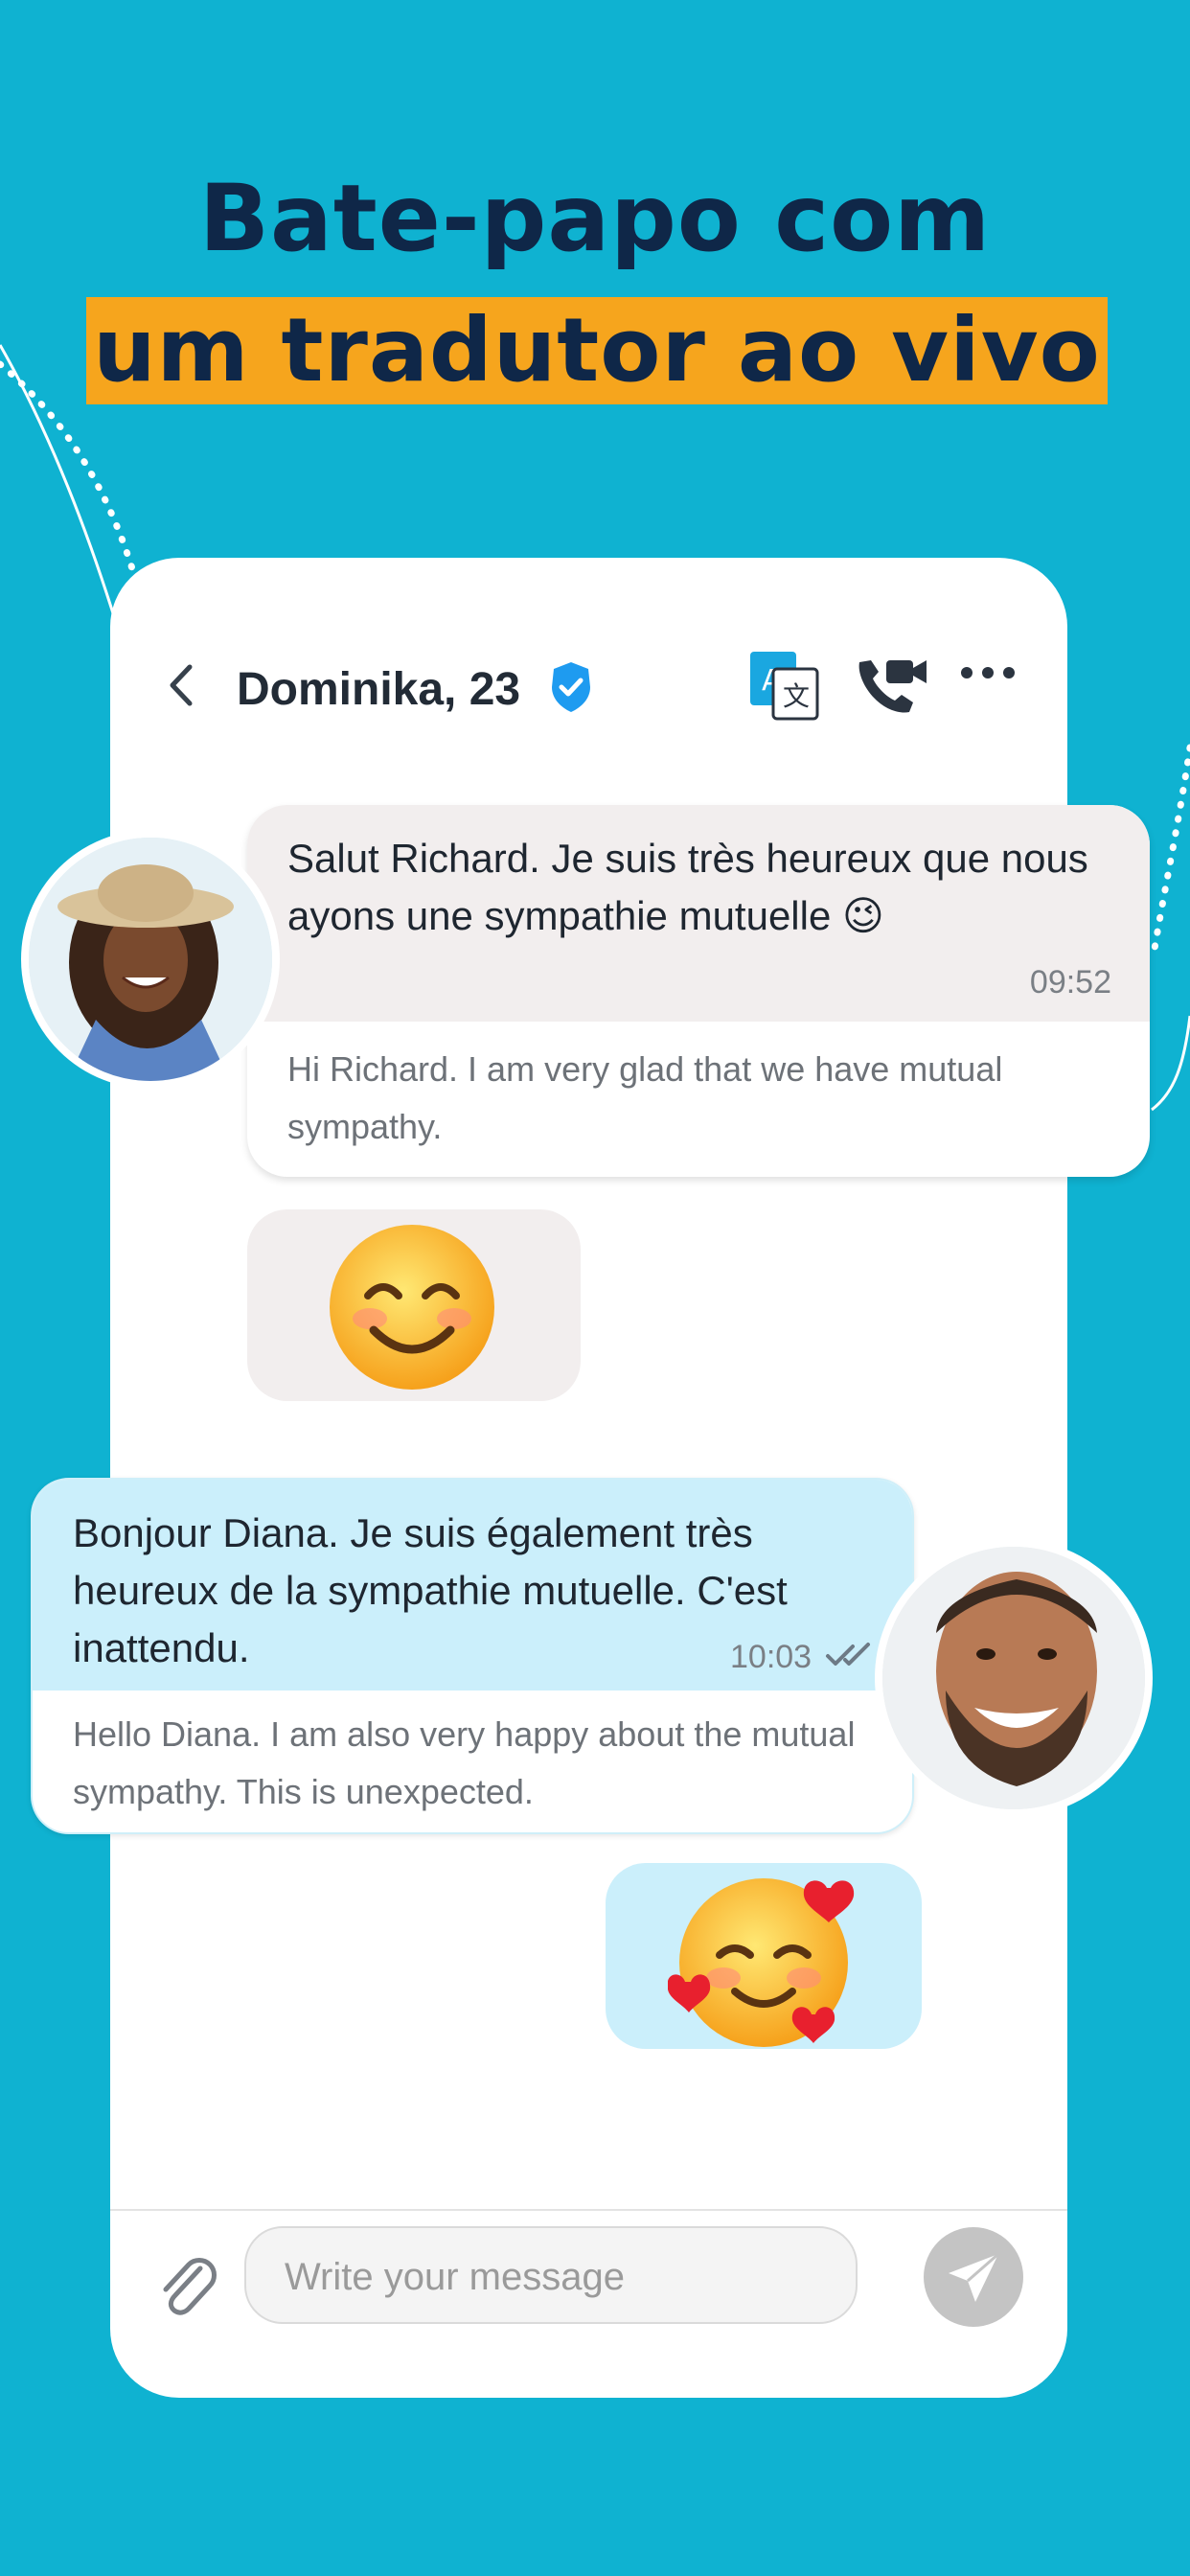 This screenshot has height=2576, width=1190. I want to click on svg-text: 文, so click(796, 696).